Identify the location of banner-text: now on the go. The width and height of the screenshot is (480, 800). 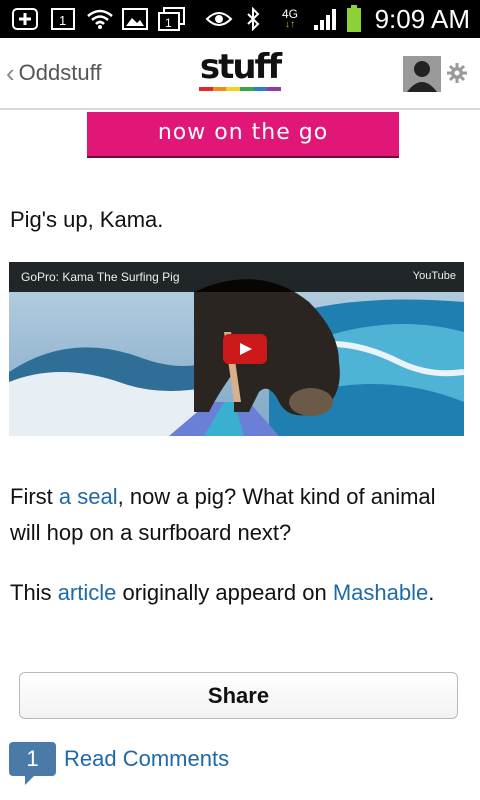
(243, 132).